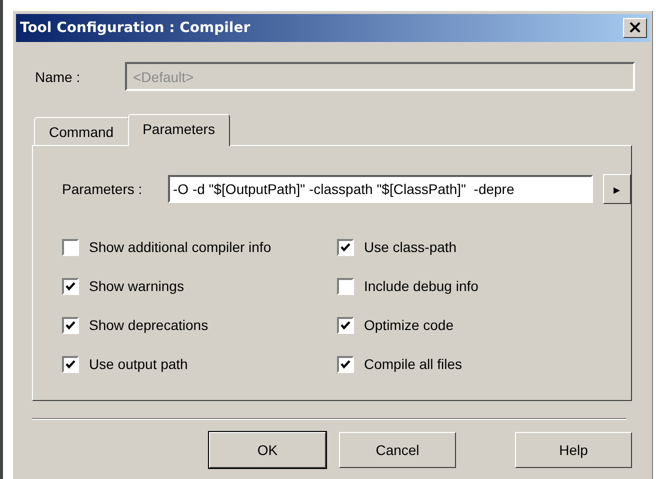 The image size is (656, 479). What do you see at coordinates (136, 286) in the screenshot?
I see `checkbox-label: Show warnings` at bounding box center [136, 286].